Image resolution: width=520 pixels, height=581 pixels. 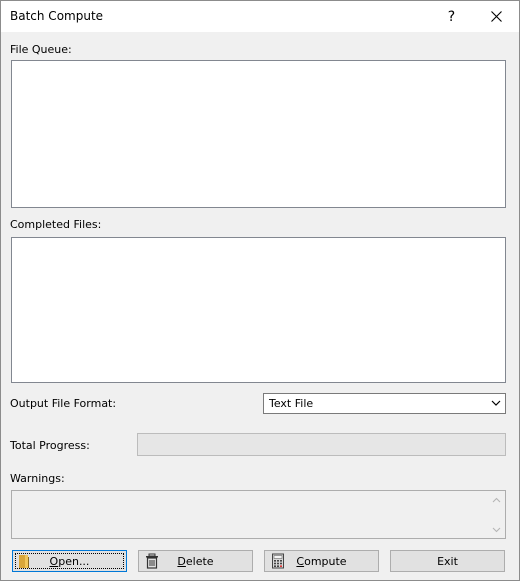 What do you see at coordinates (57, 16) in the screenshot?
I see `window-title: Batch Compute` at bounding box center [57, 16].